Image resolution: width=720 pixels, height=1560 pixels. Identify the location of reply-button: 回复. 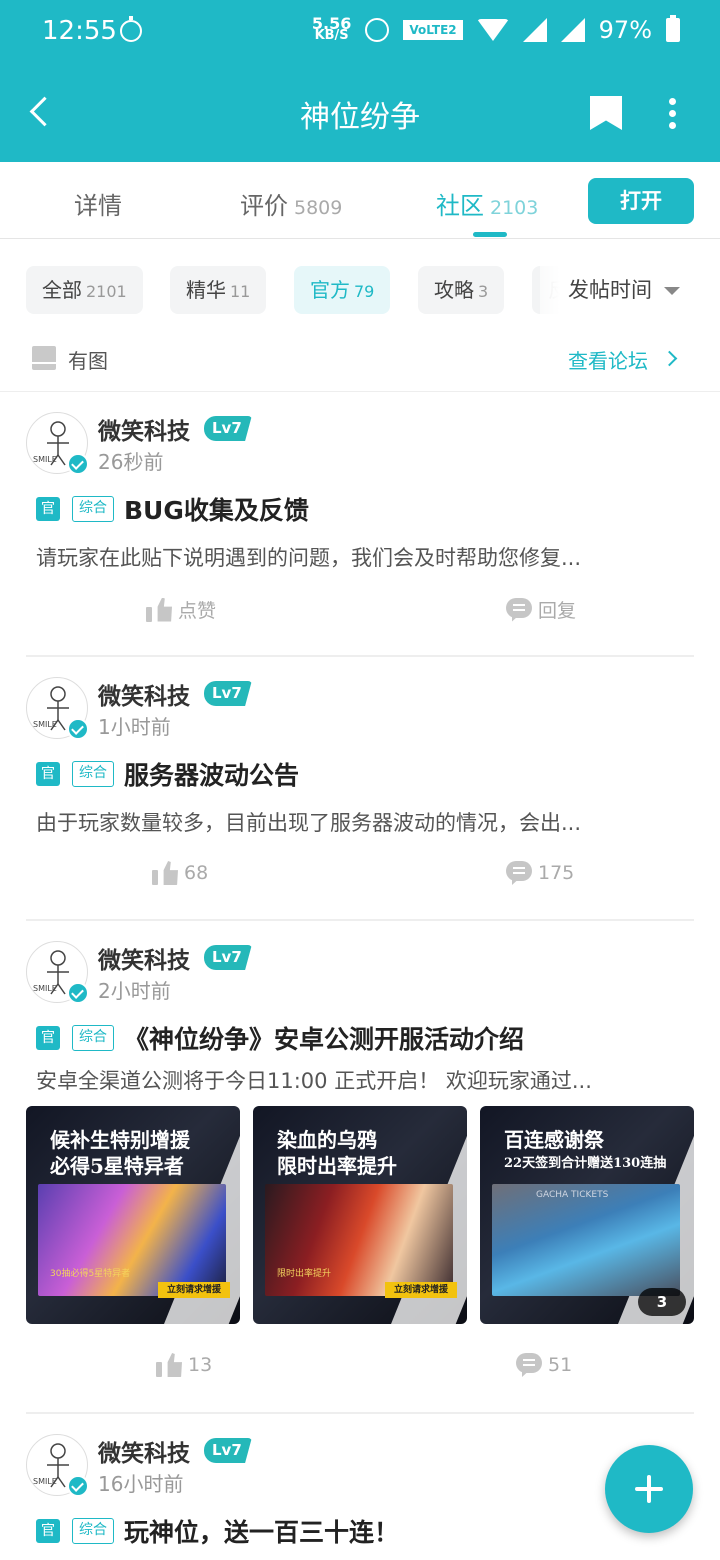
(541, 609).